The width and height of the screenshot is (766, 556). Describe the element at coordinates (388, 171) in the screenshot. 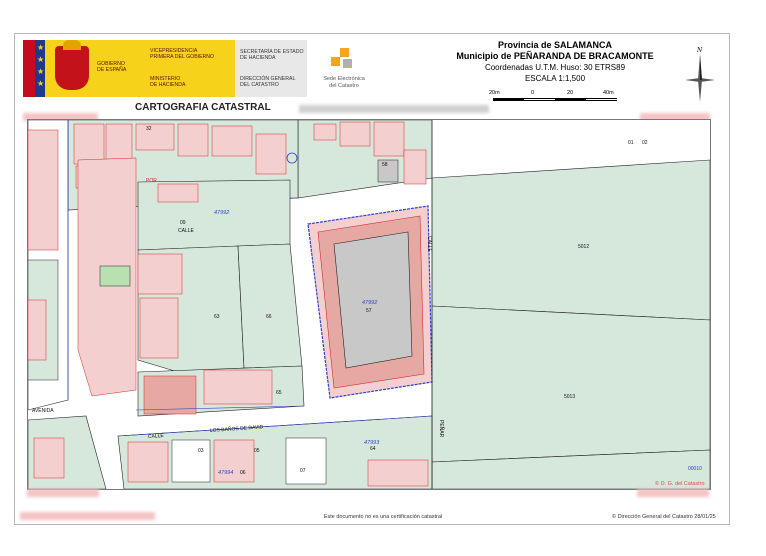

I see `building-grey` at that location.